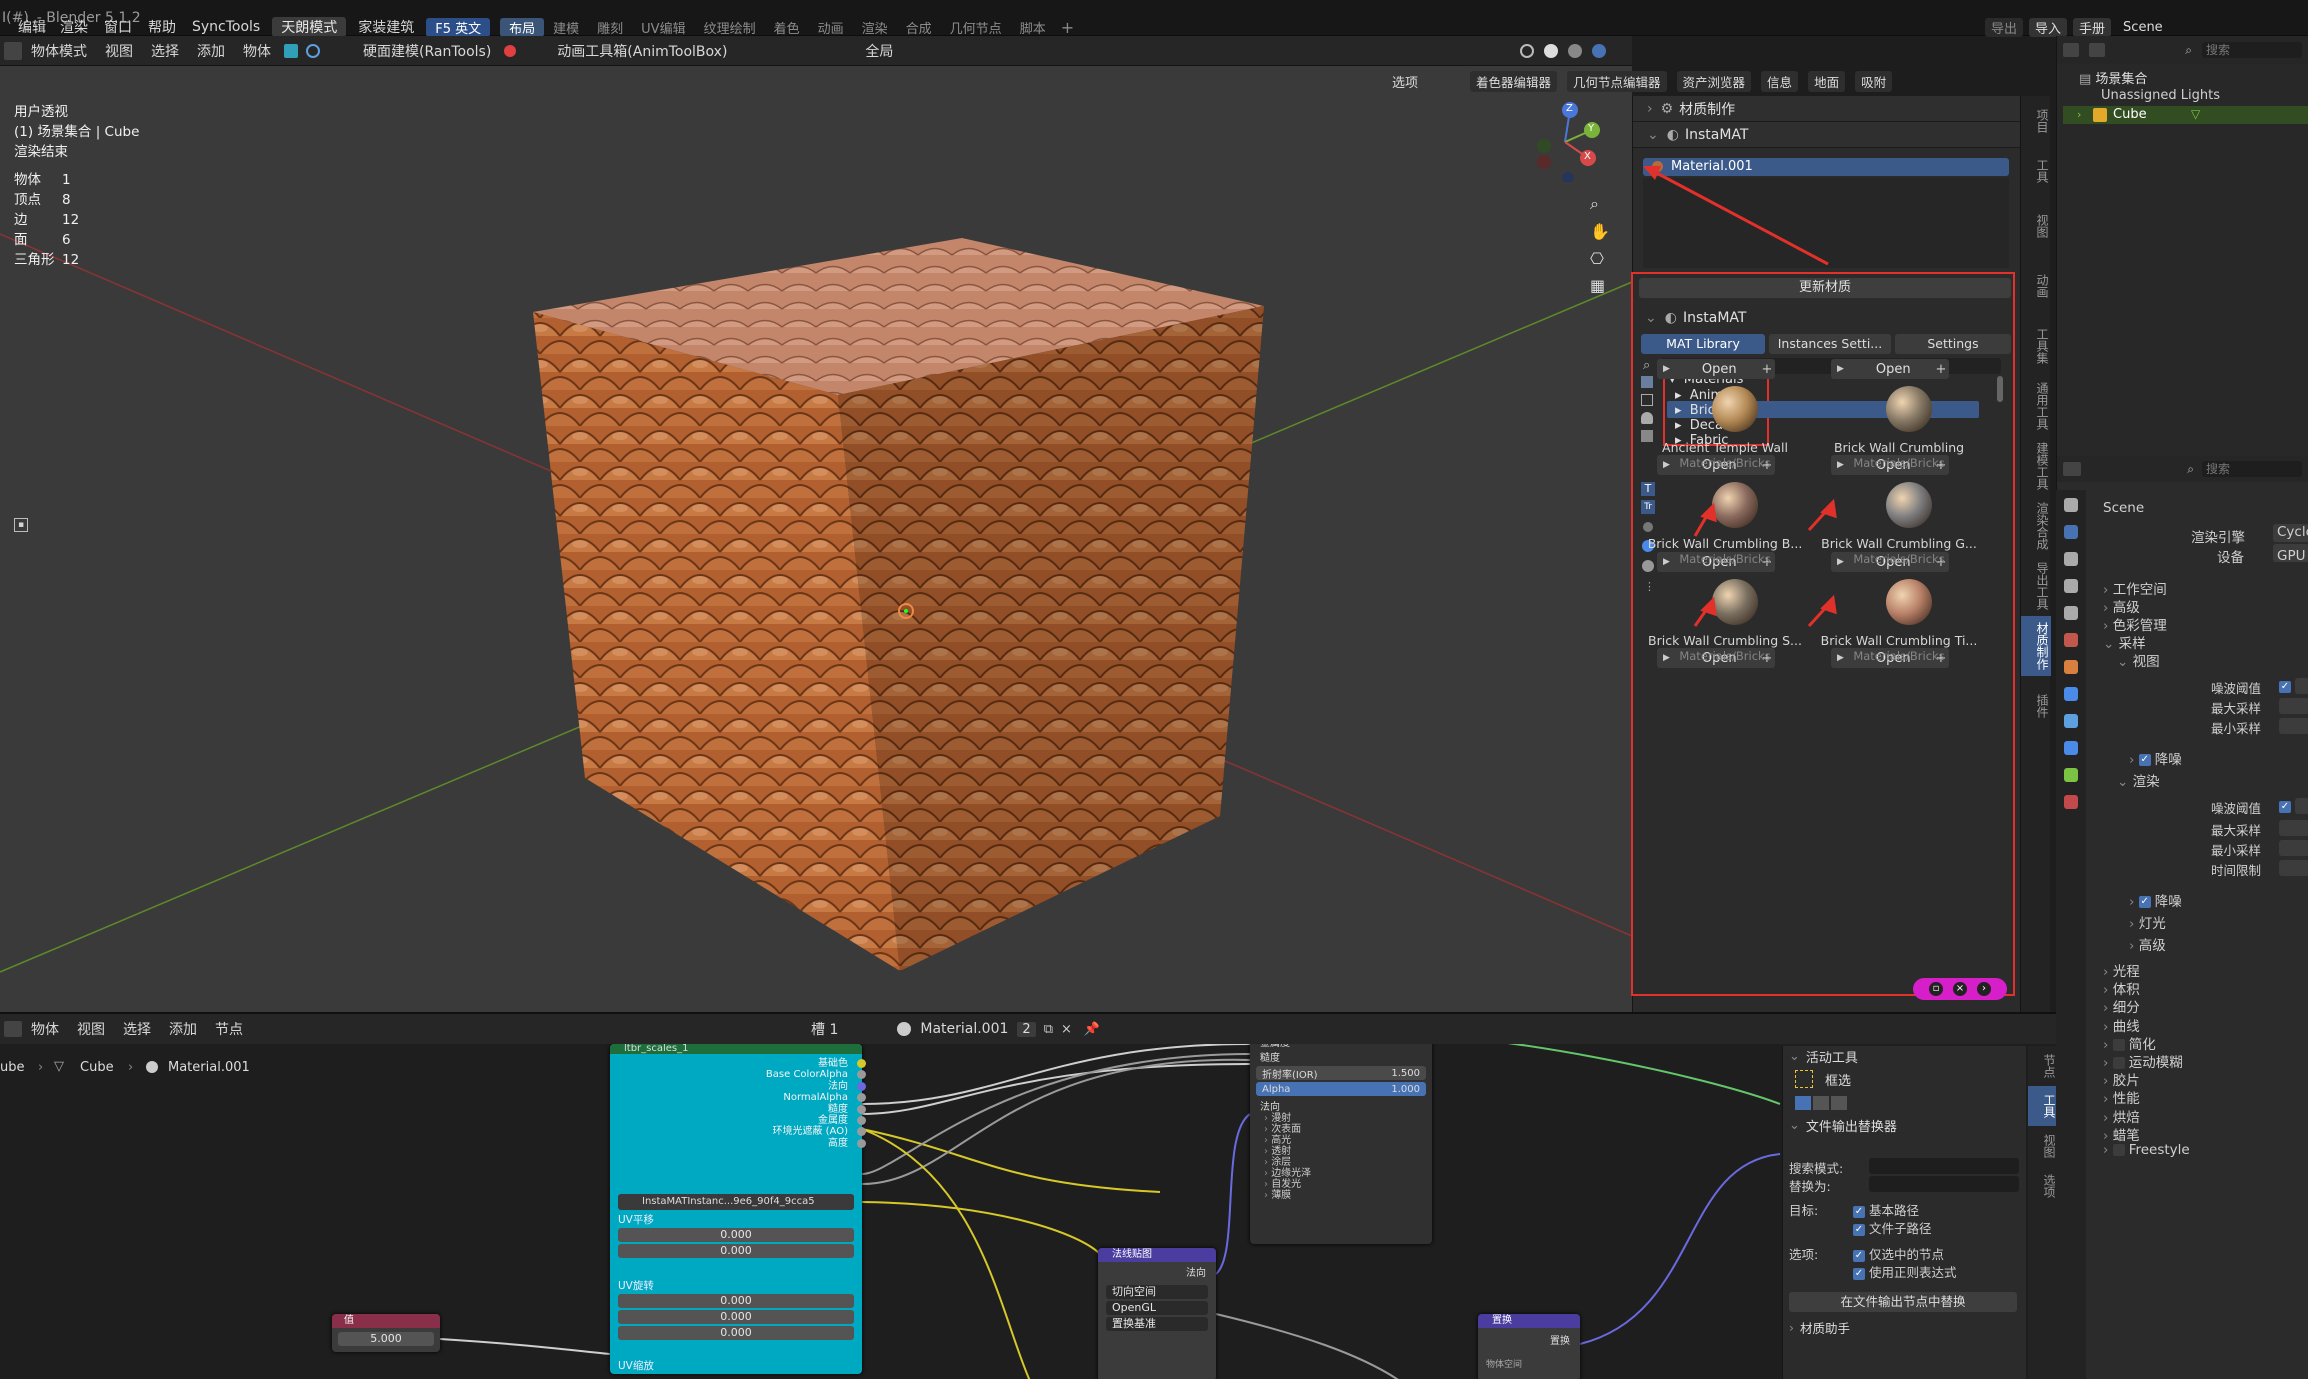 This screenshot has height=1379, width=2308. What do you see at coordinates (1803, 1103) in the screenshot?
I see `select-new-icon` at bounding box center [1803, 1103].